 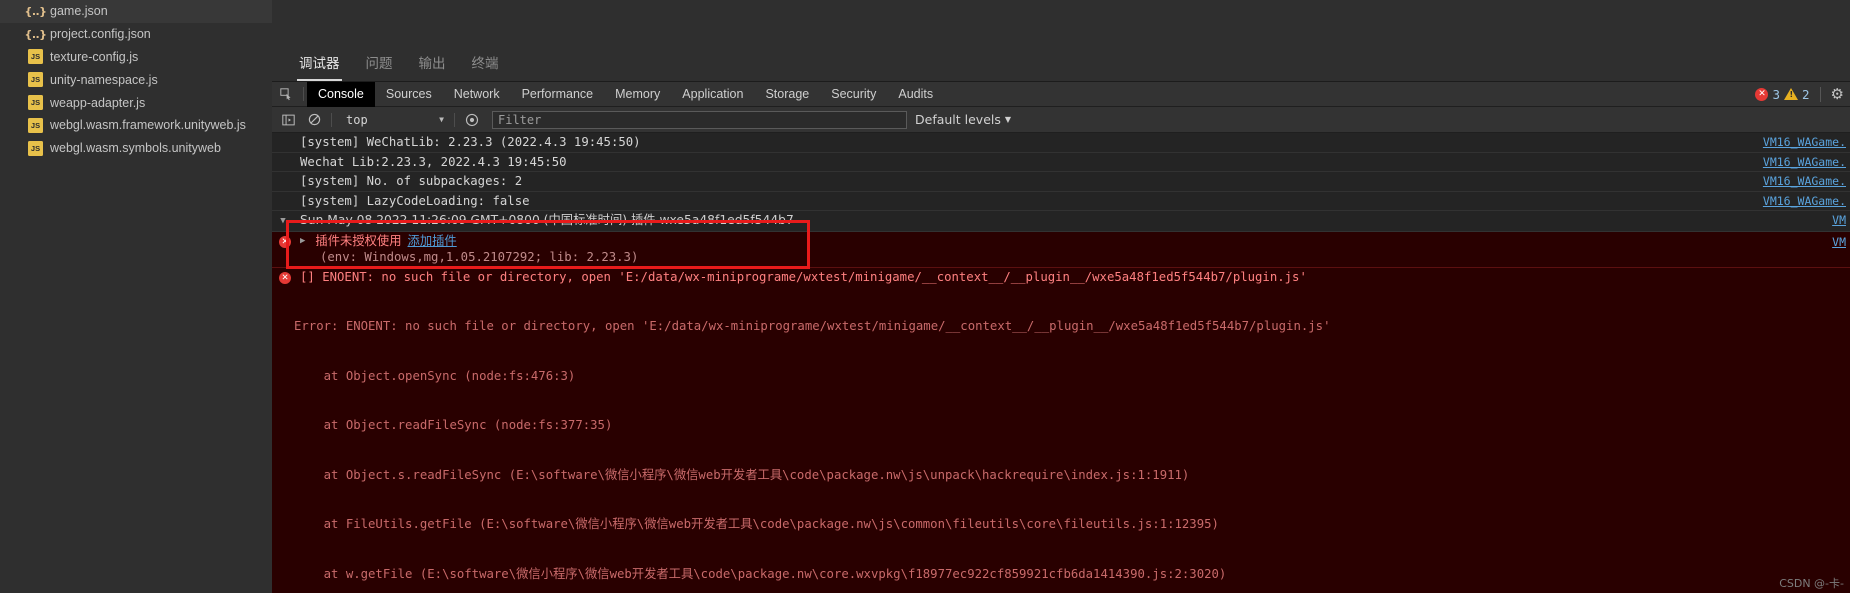 I want to click on list-item: {..} game.json, so click(x=136, y=11).